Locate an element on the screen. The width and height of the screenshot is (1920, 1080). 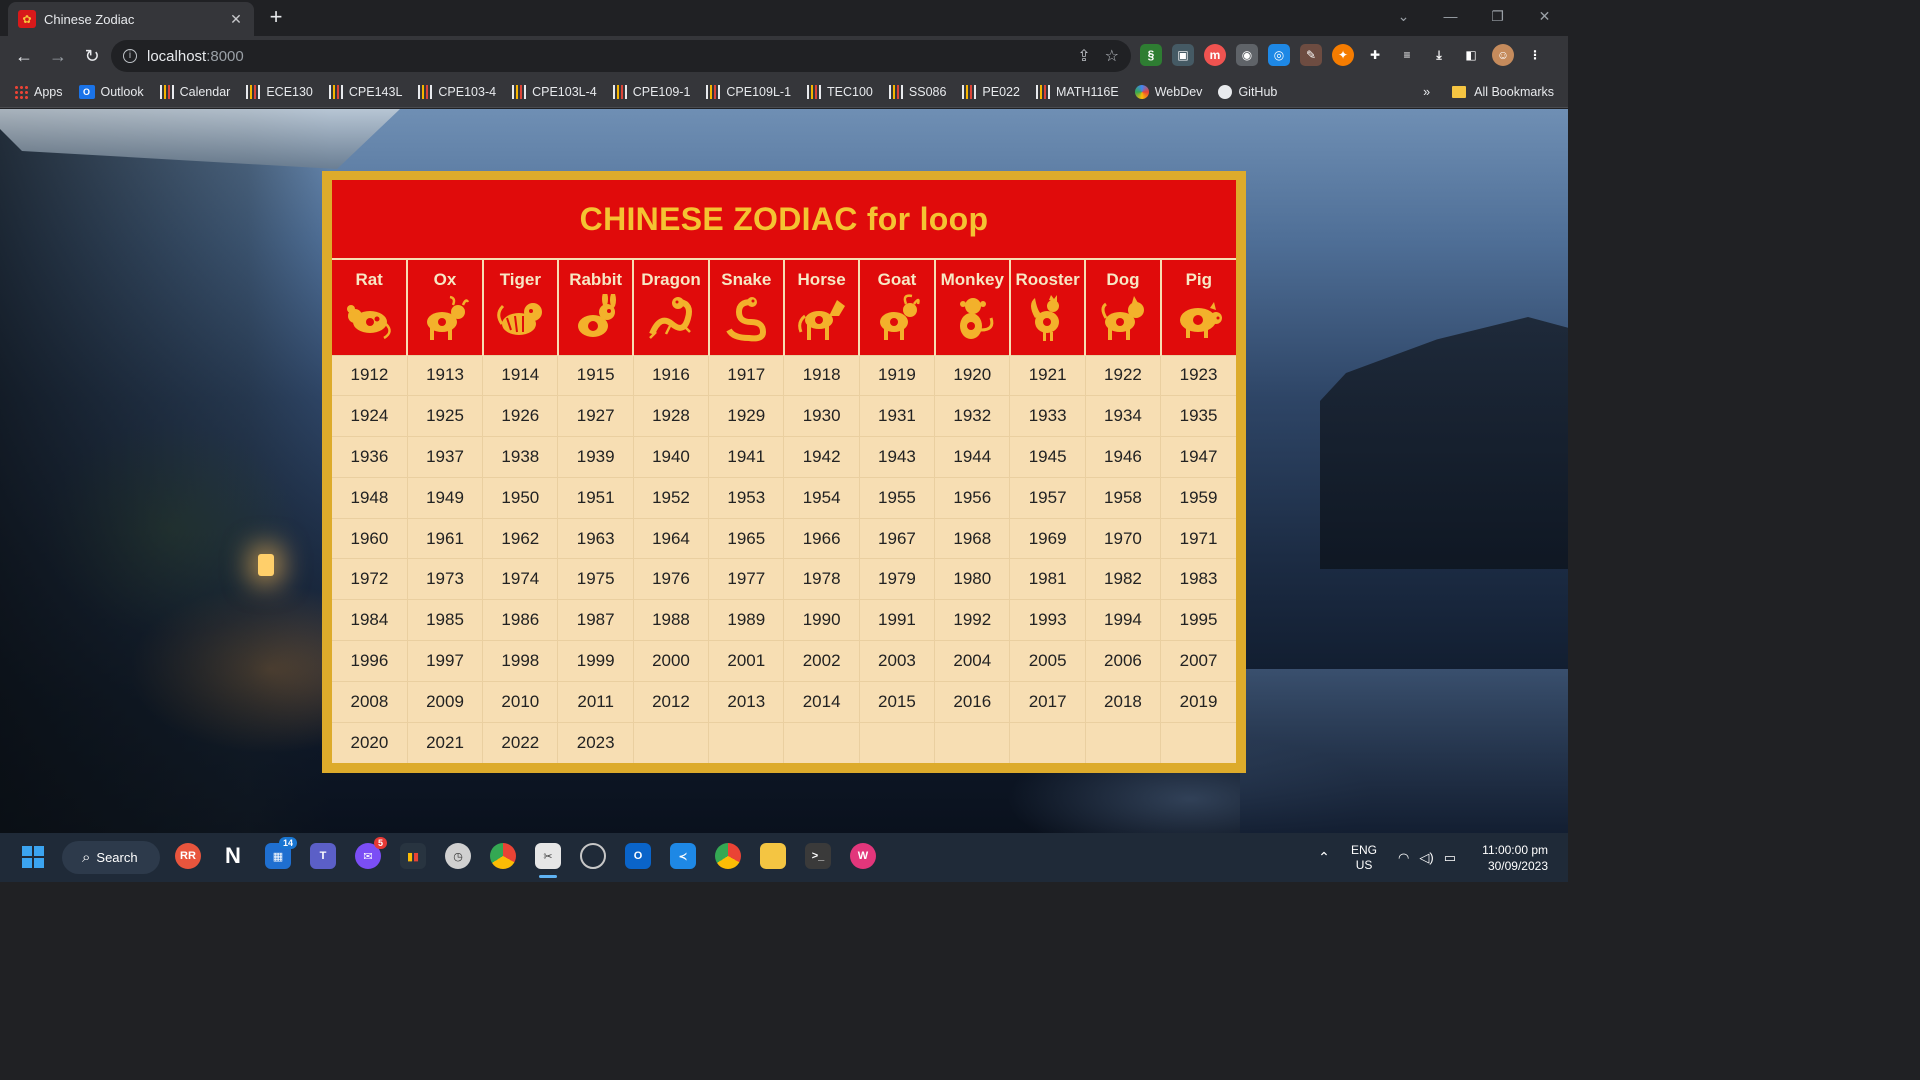
bookmark-cpe103l-4: CPE103L-4 is located at coordinates (554, 91).